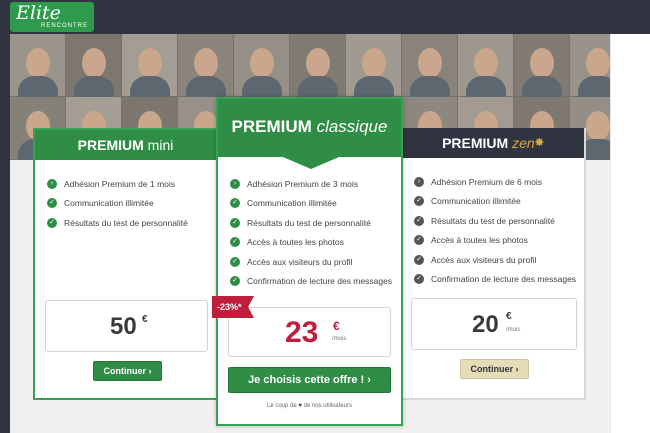 The width and height of the screenshot is (650, 433). What do you see at coordinates (630, 233) in the screenshot?
I see `right-pane` at bounding box center [630, 233].